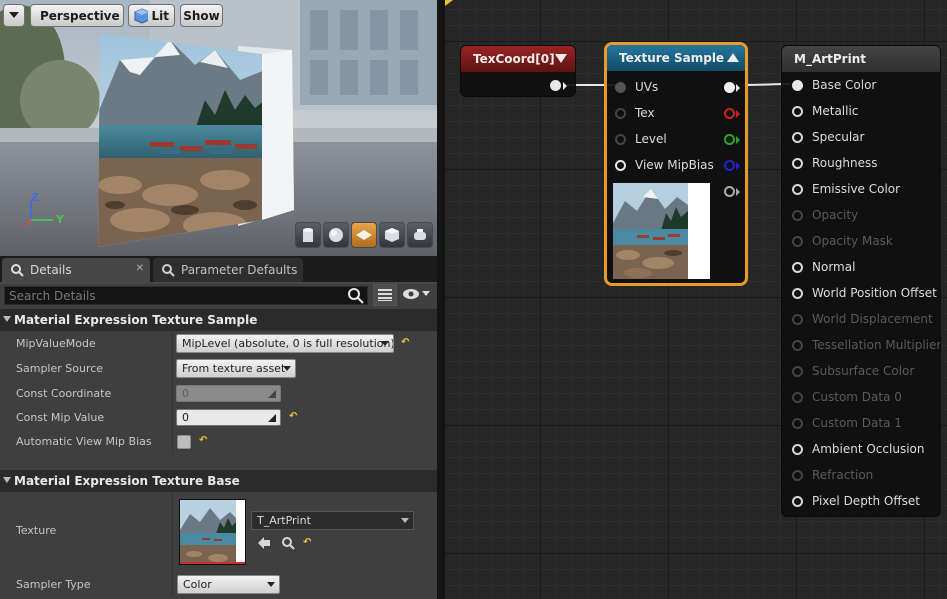 This screenshot has width=947, height=599. I want to click on viewport-options-button, so click(14, 15).